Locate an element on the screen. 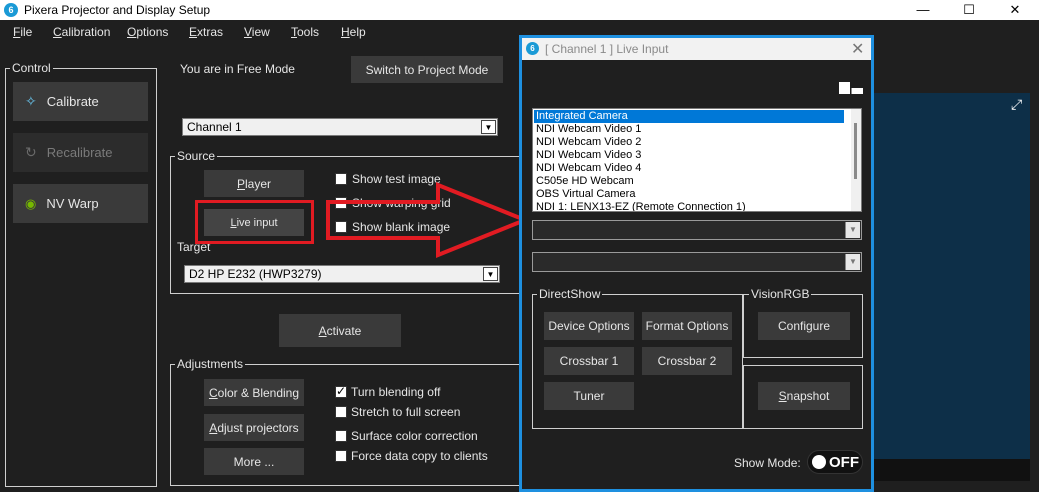 The image size is (1039, 492). adjust-projectors-label: Adjust projectors is located at coordinates (254, 427).